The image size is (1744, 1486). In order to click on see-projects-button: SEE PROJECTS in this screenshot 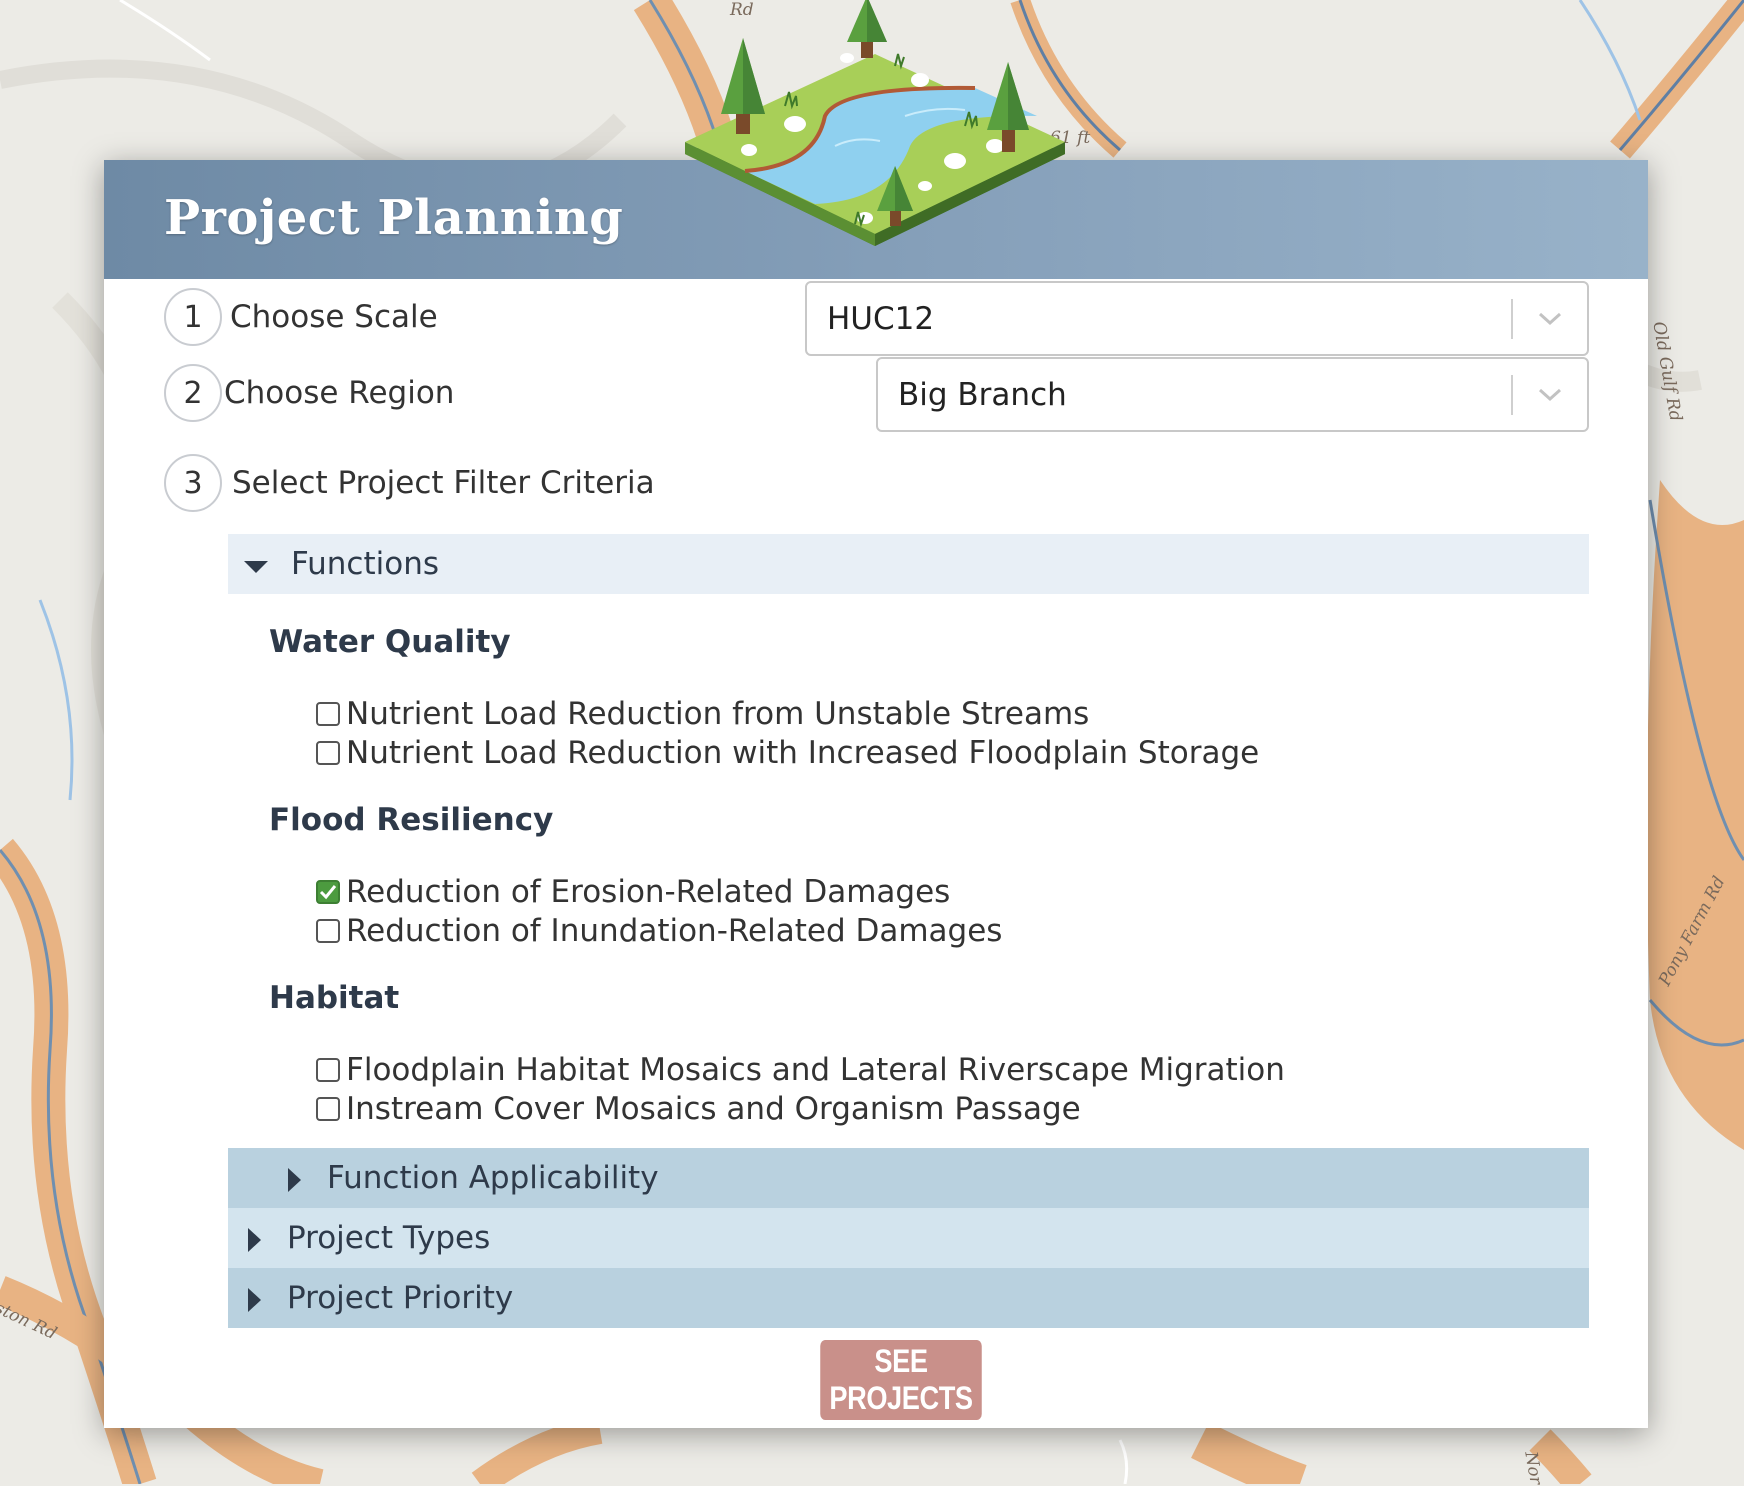, I will do `click(901, 1380)`.